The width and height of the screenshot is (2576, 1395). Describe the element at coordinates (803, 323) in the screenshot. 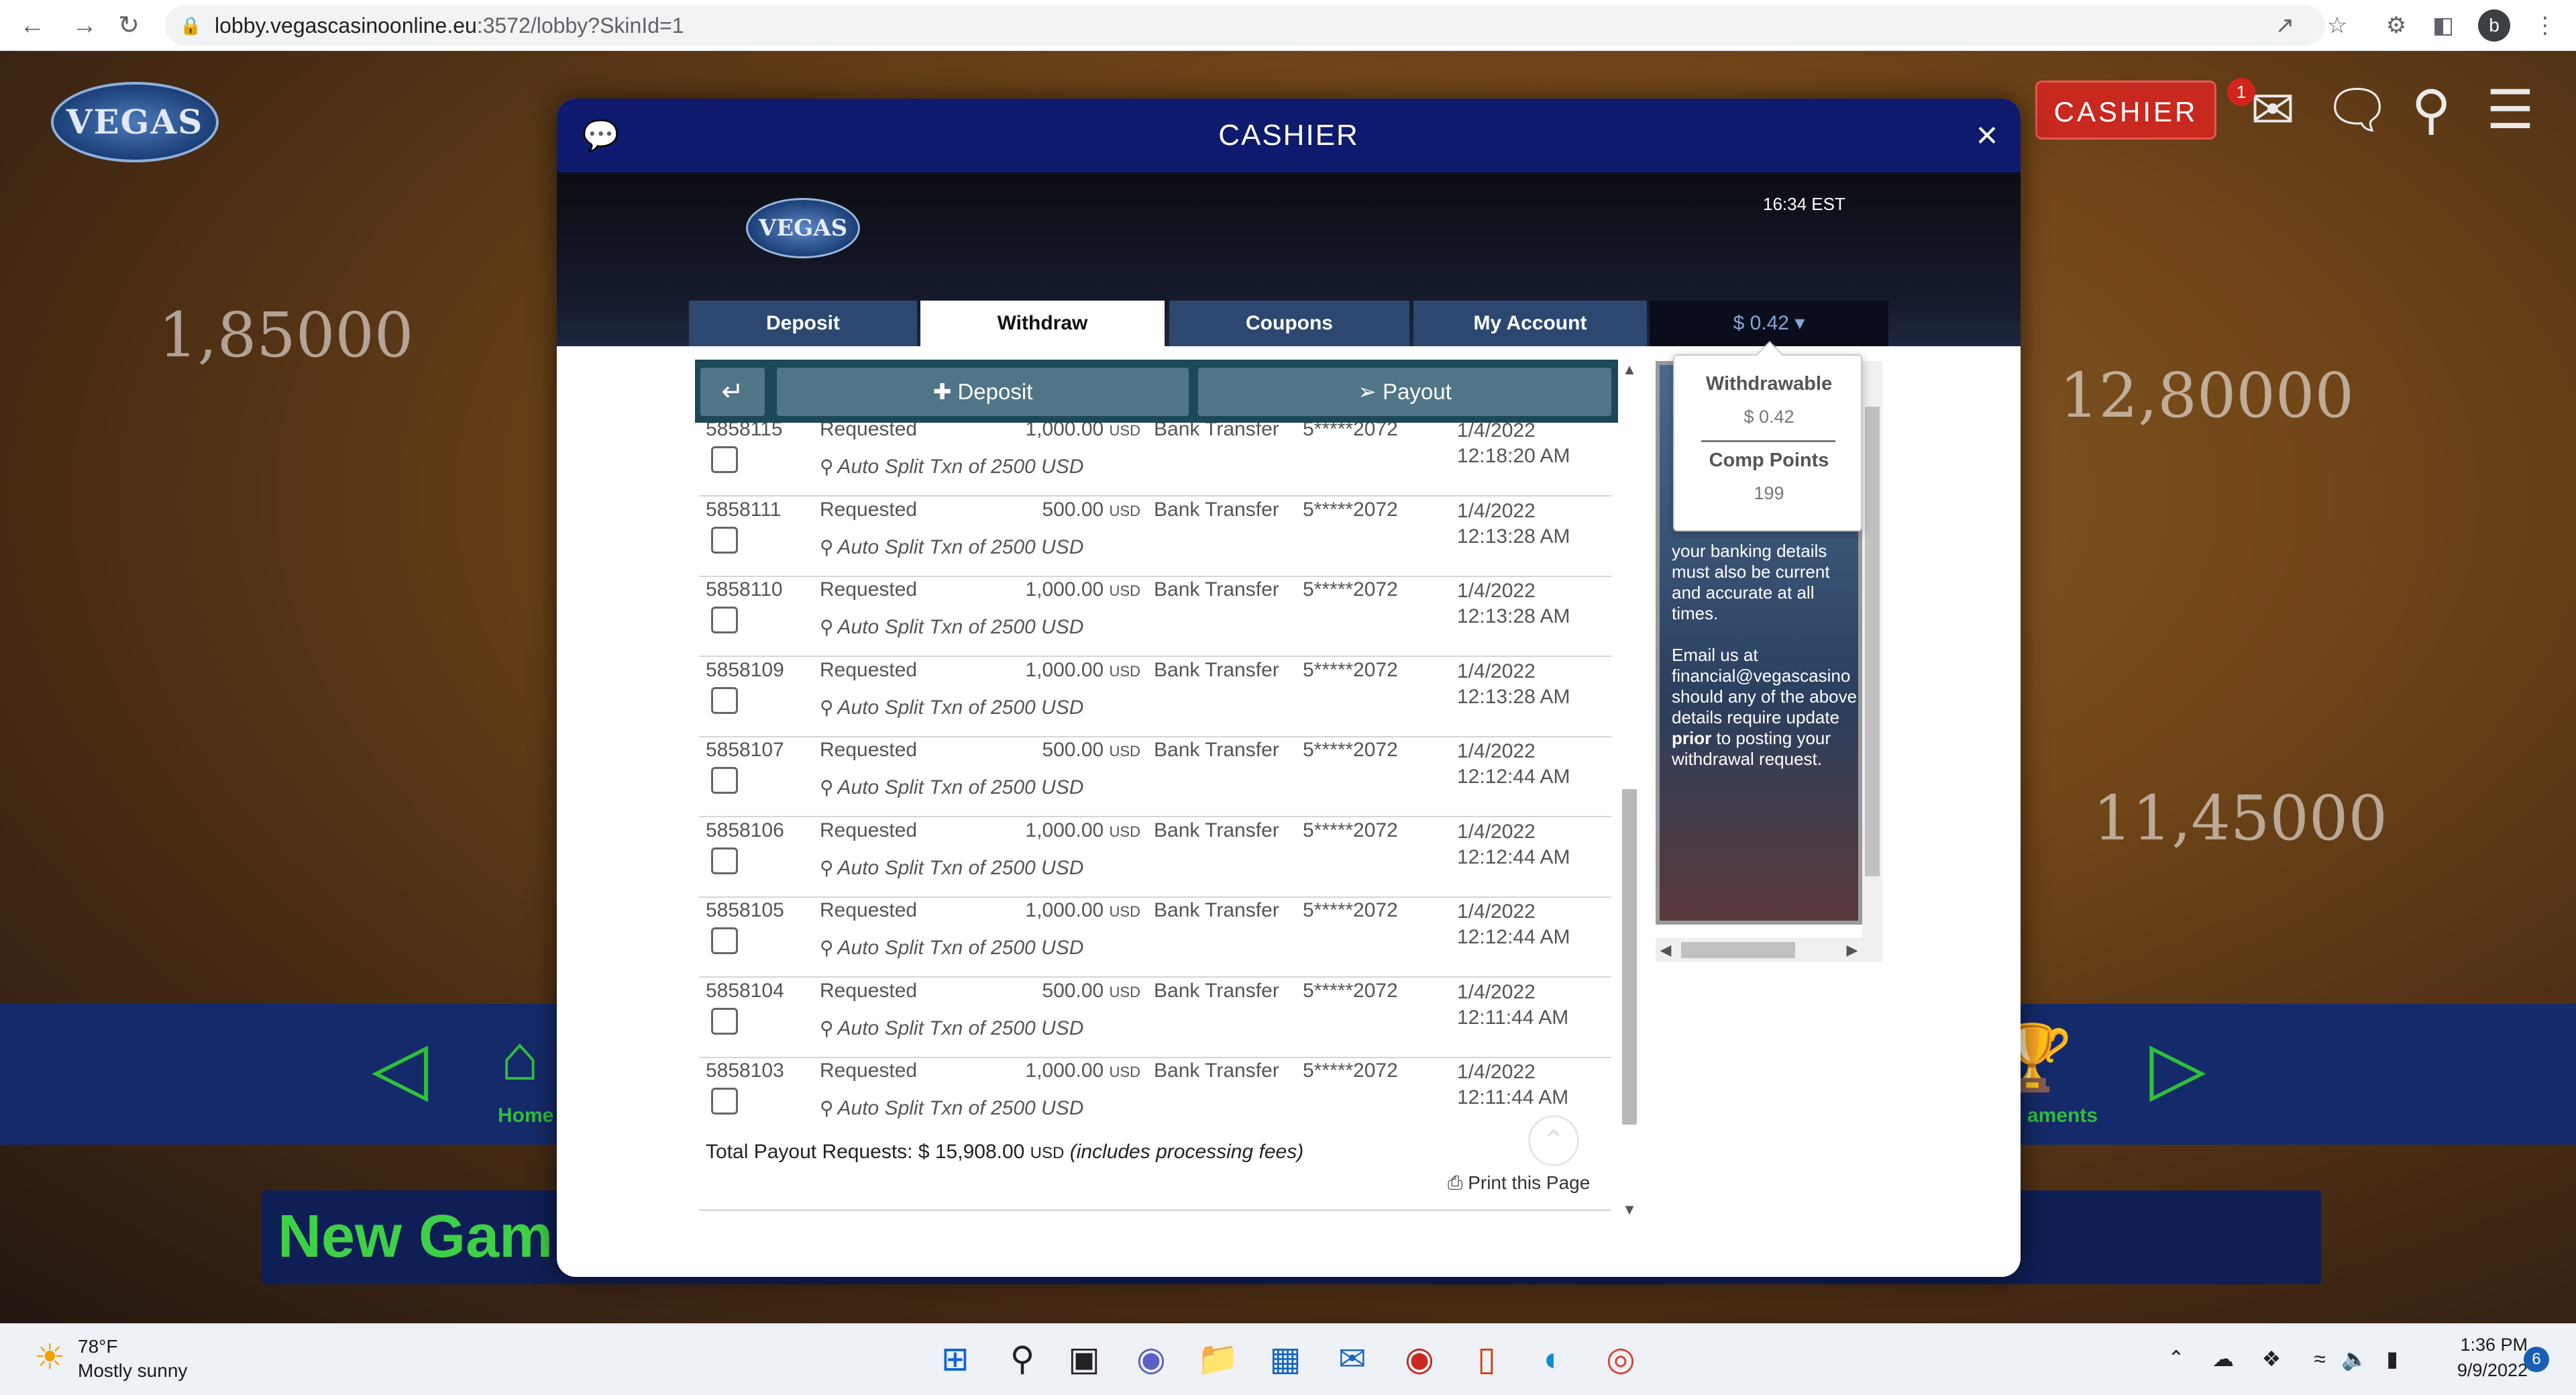

I see `tab-deposit: Deposit` at that location.